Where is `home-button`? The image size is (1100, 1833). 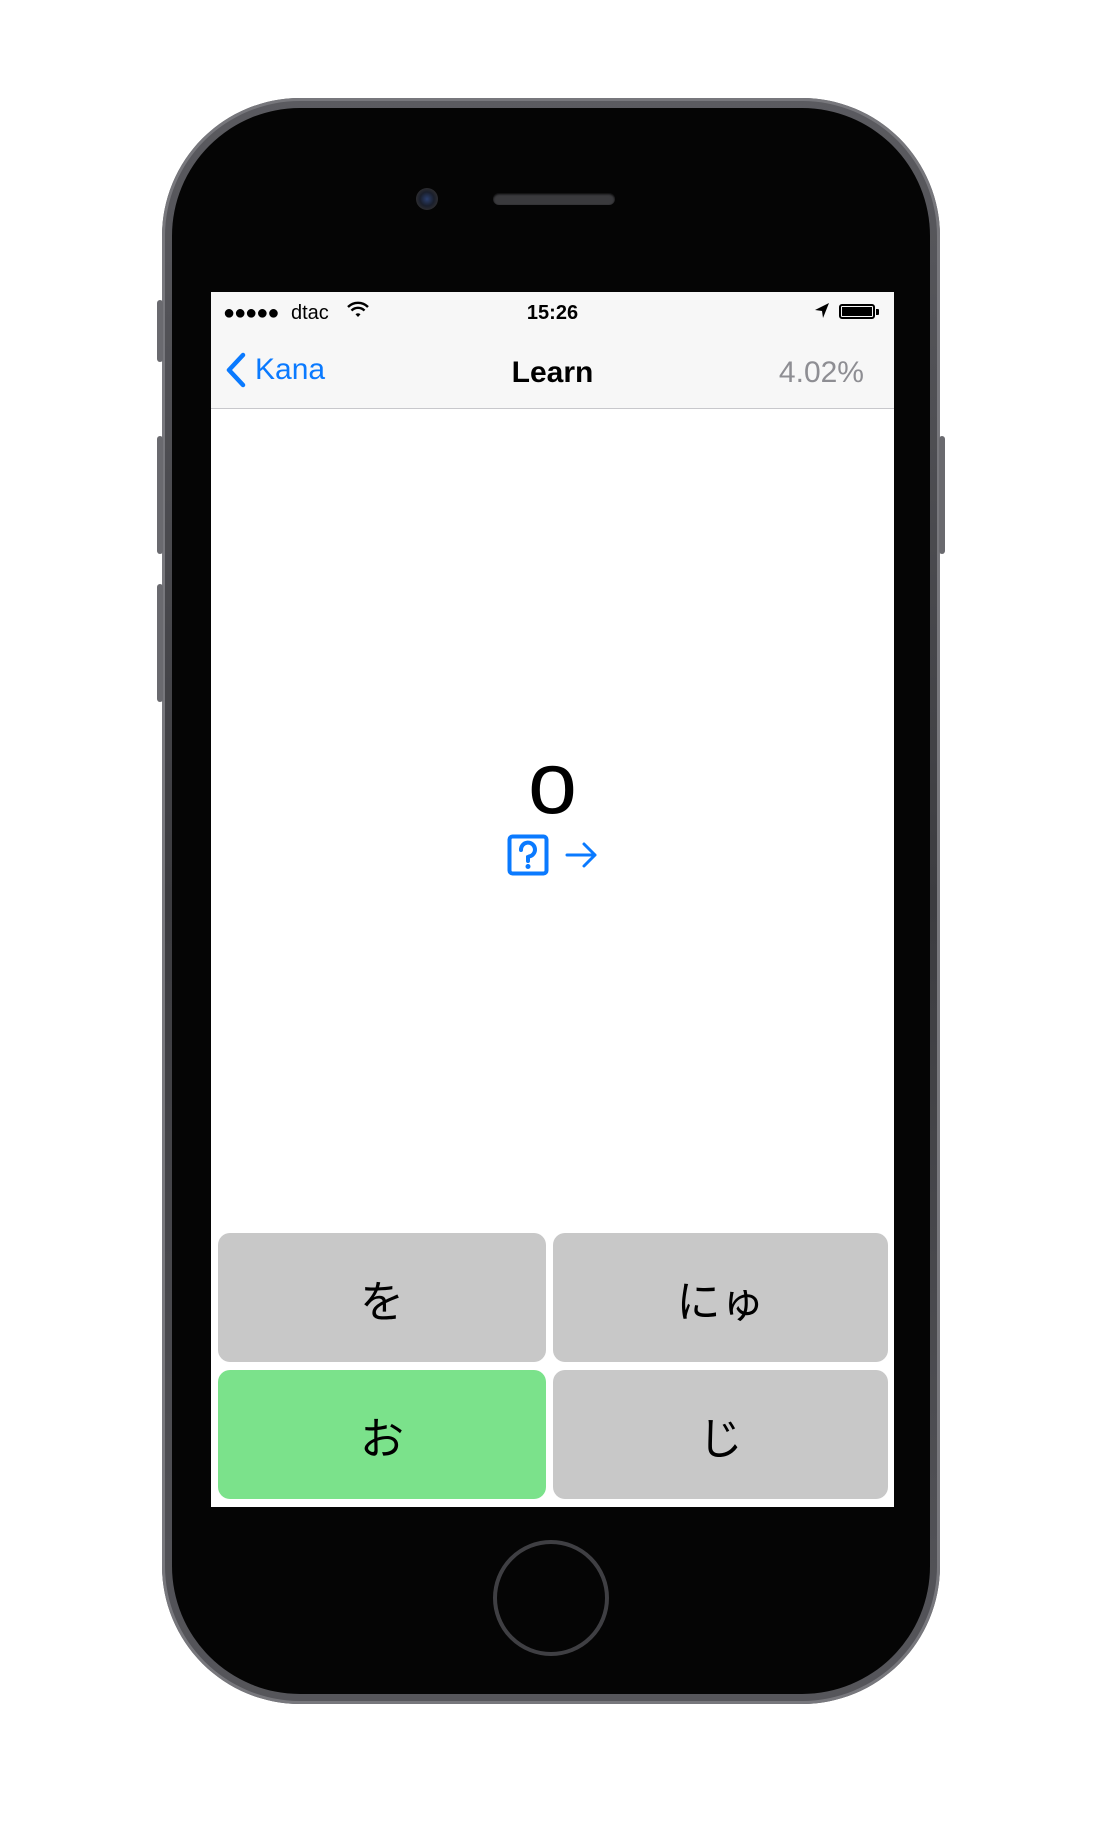 home-button is located at coordinates (551, 1598).